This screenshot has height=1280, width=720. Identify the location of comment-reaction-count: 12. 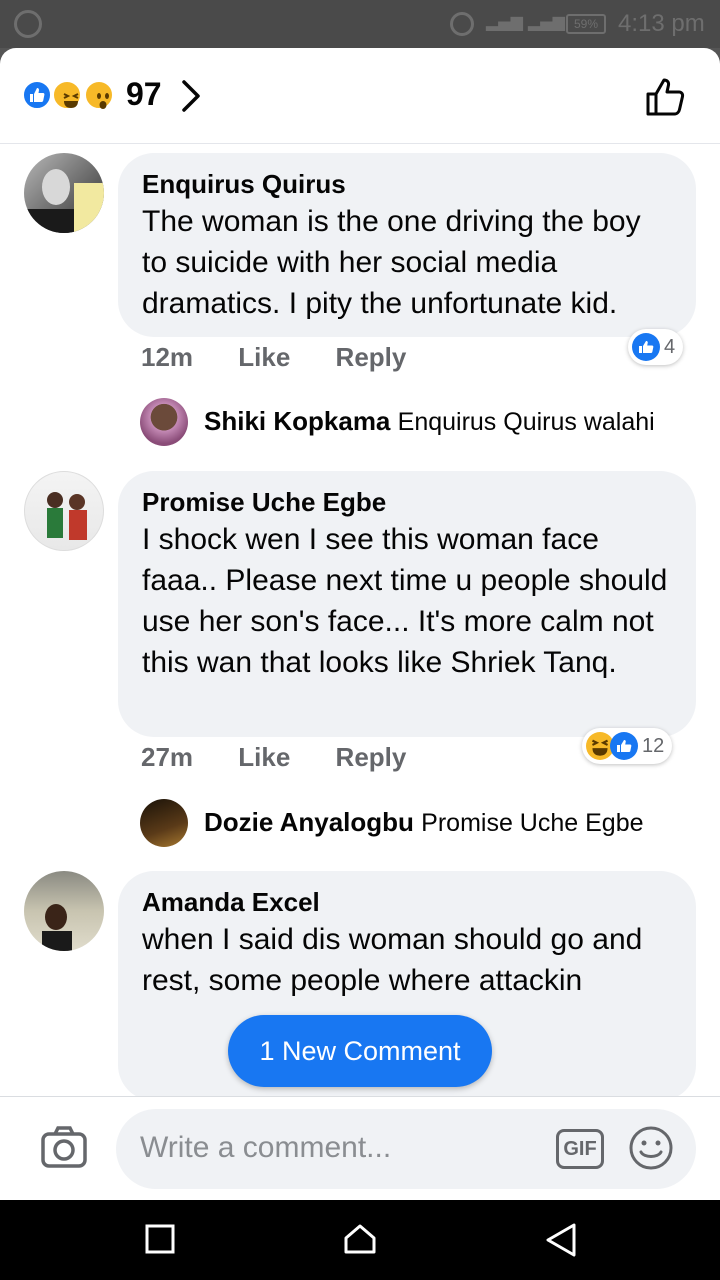
(627, 746).